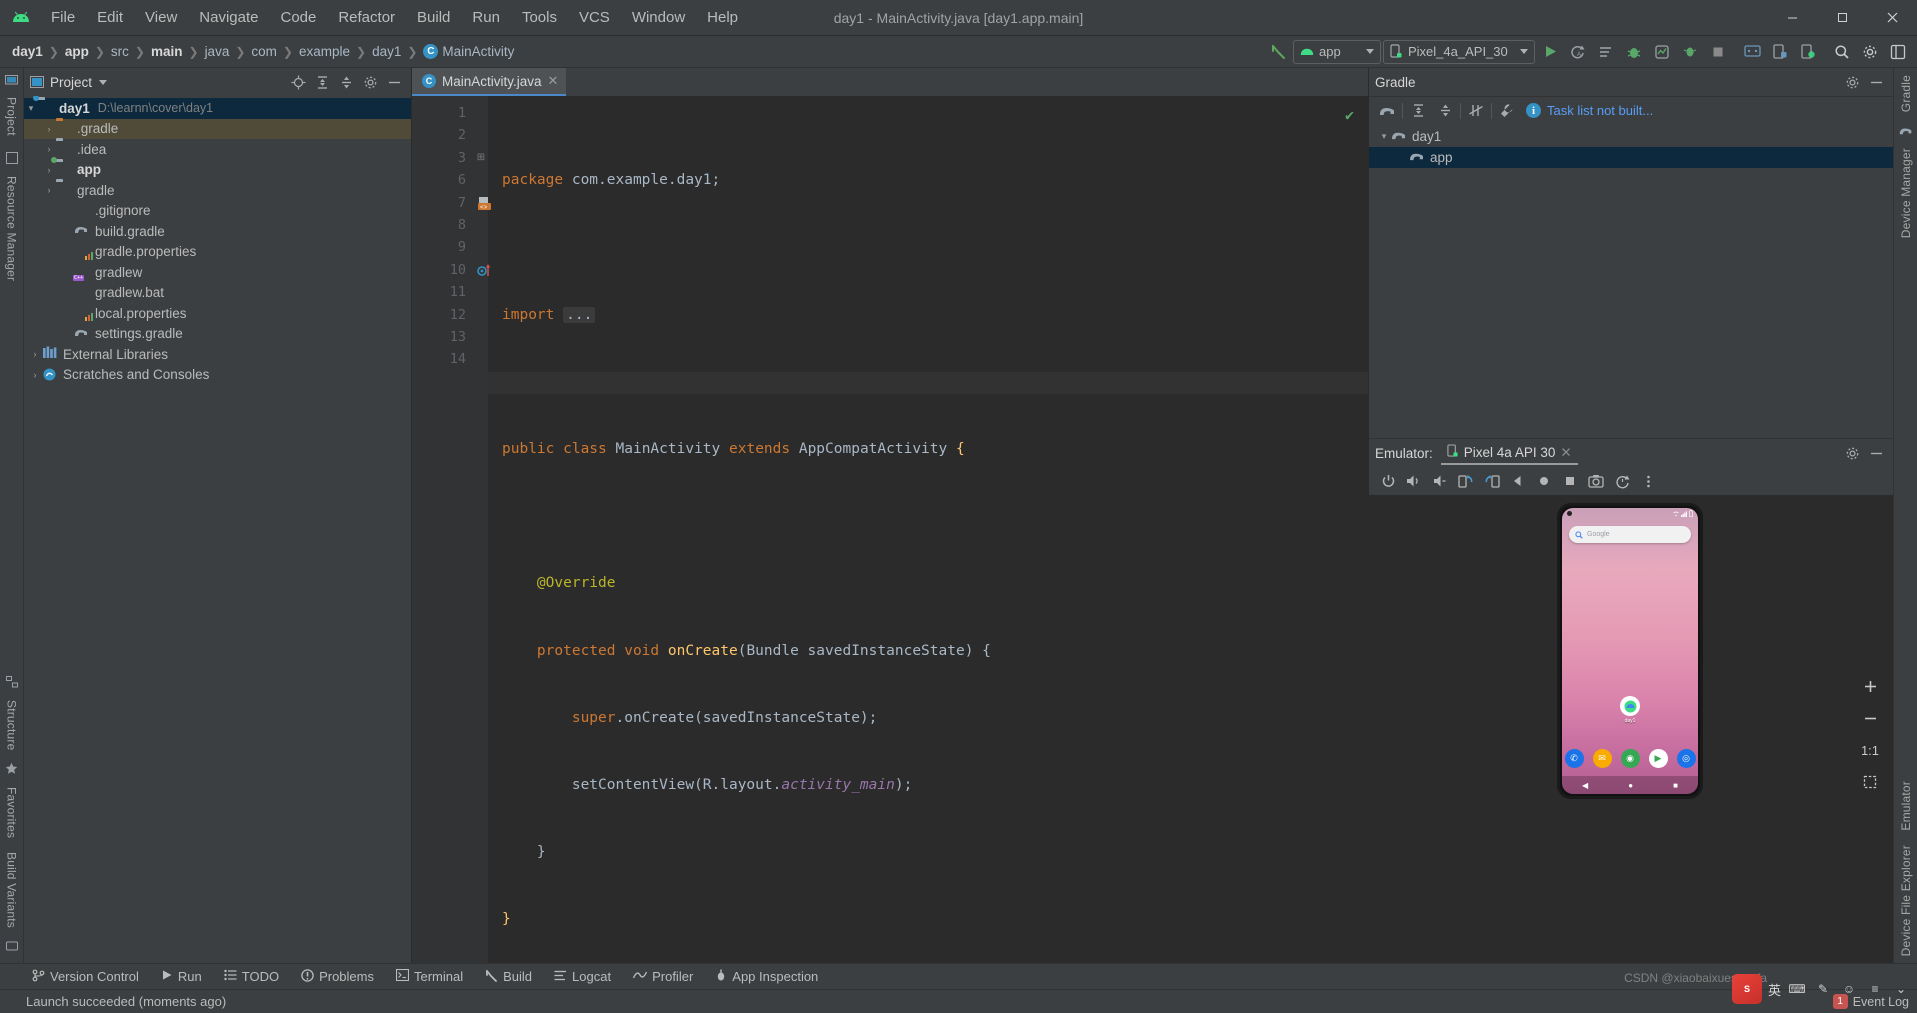 Image resolution: width=1917 pixels, height=1013 pixels. Describe the element at coordinates (1440, 481) in the screenshot. I see `volume-down-icon` at that location.